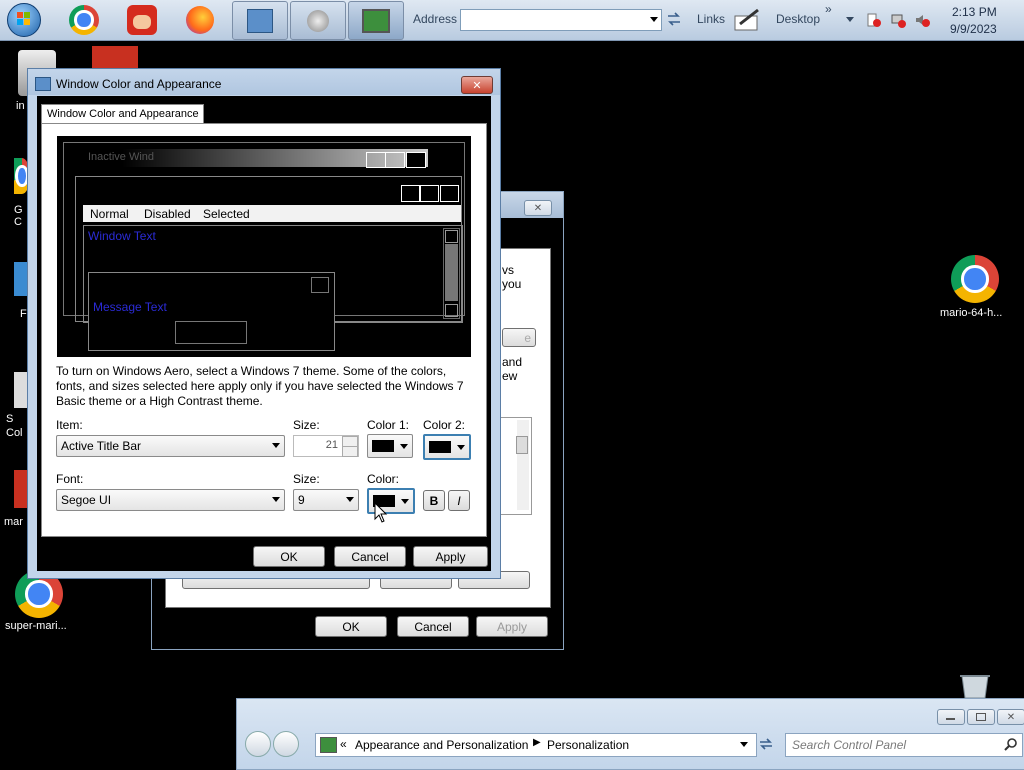 The width and height of the screenshot is (1024, 770). Describe the element at coordinates (874, 20) in the screenshot. I see `action-center-icon` at that location.